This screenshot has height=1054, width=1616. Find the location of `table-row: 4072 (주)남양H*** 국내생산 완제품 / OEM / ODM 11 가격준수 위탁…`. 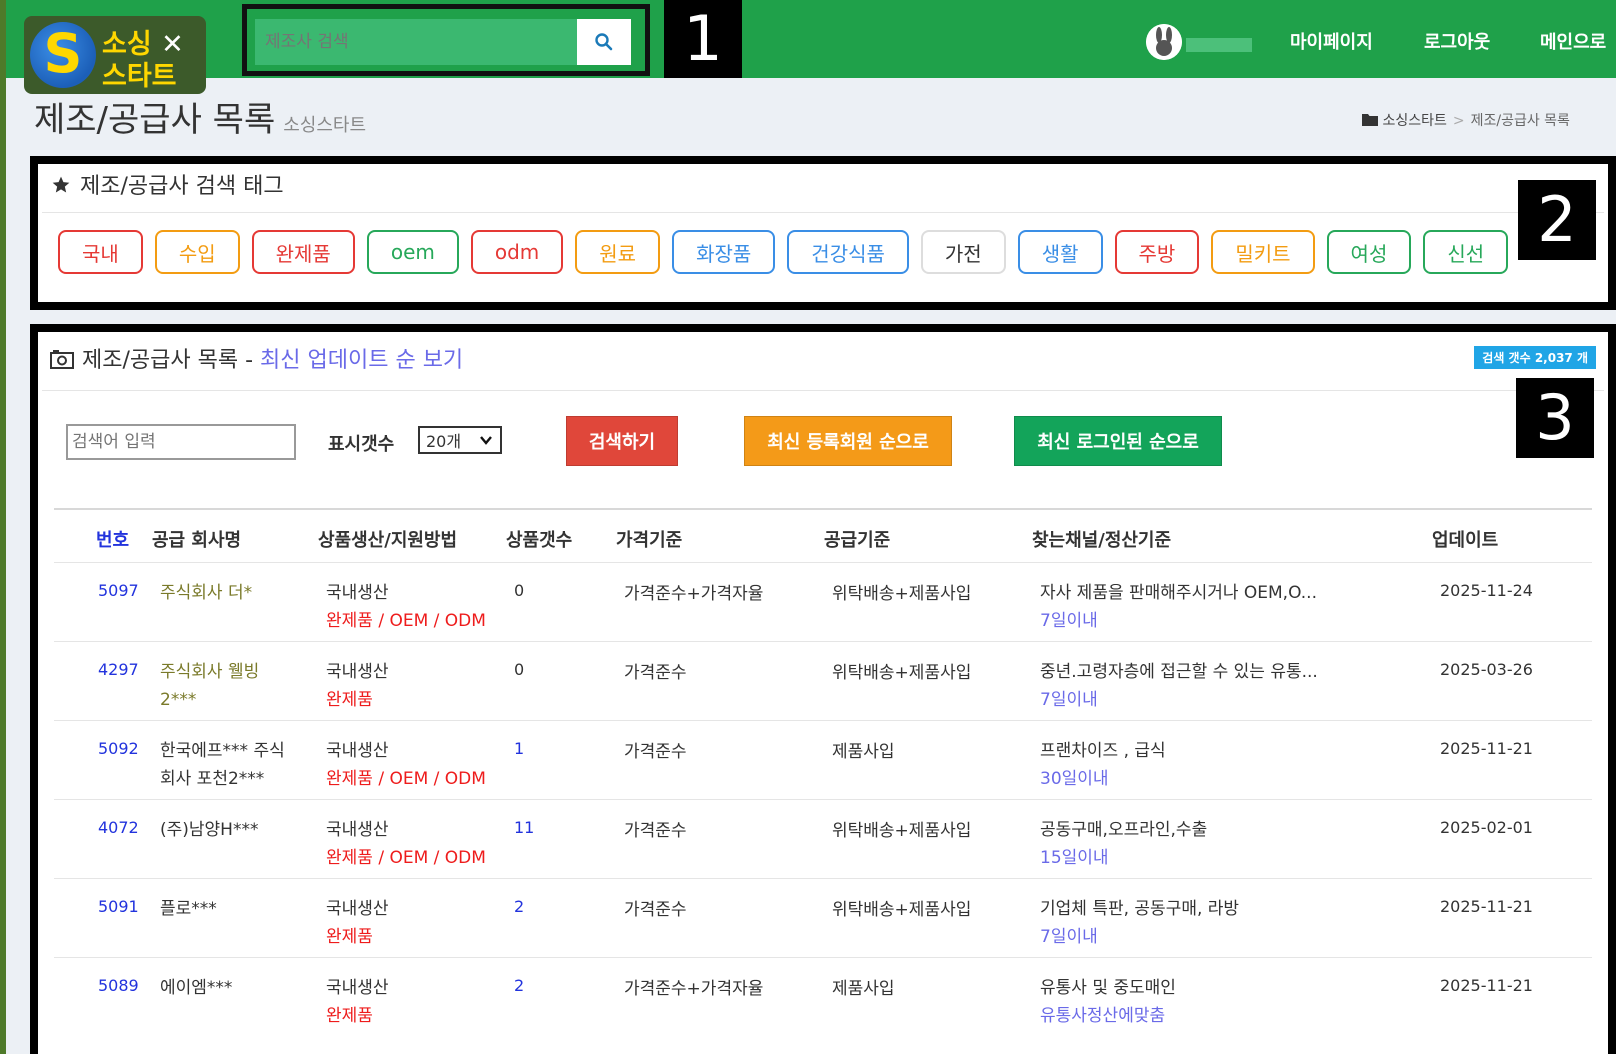

table-row: 4072 (주)남양H*** 국내생산 완제품 / OEM / ODM 11 가격준수 위탁… is located at coordinates (823, 839).